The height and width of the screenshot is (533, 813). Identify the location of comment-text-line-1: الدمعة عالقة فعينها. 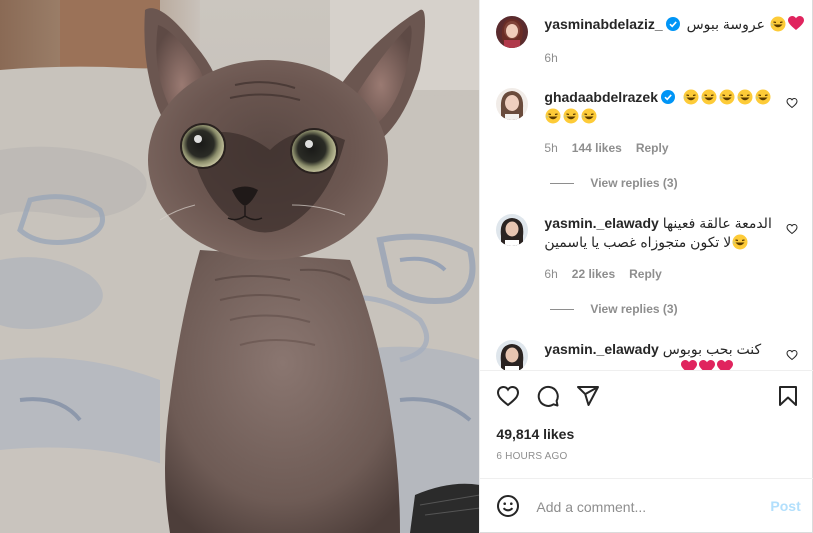
(717, 223).